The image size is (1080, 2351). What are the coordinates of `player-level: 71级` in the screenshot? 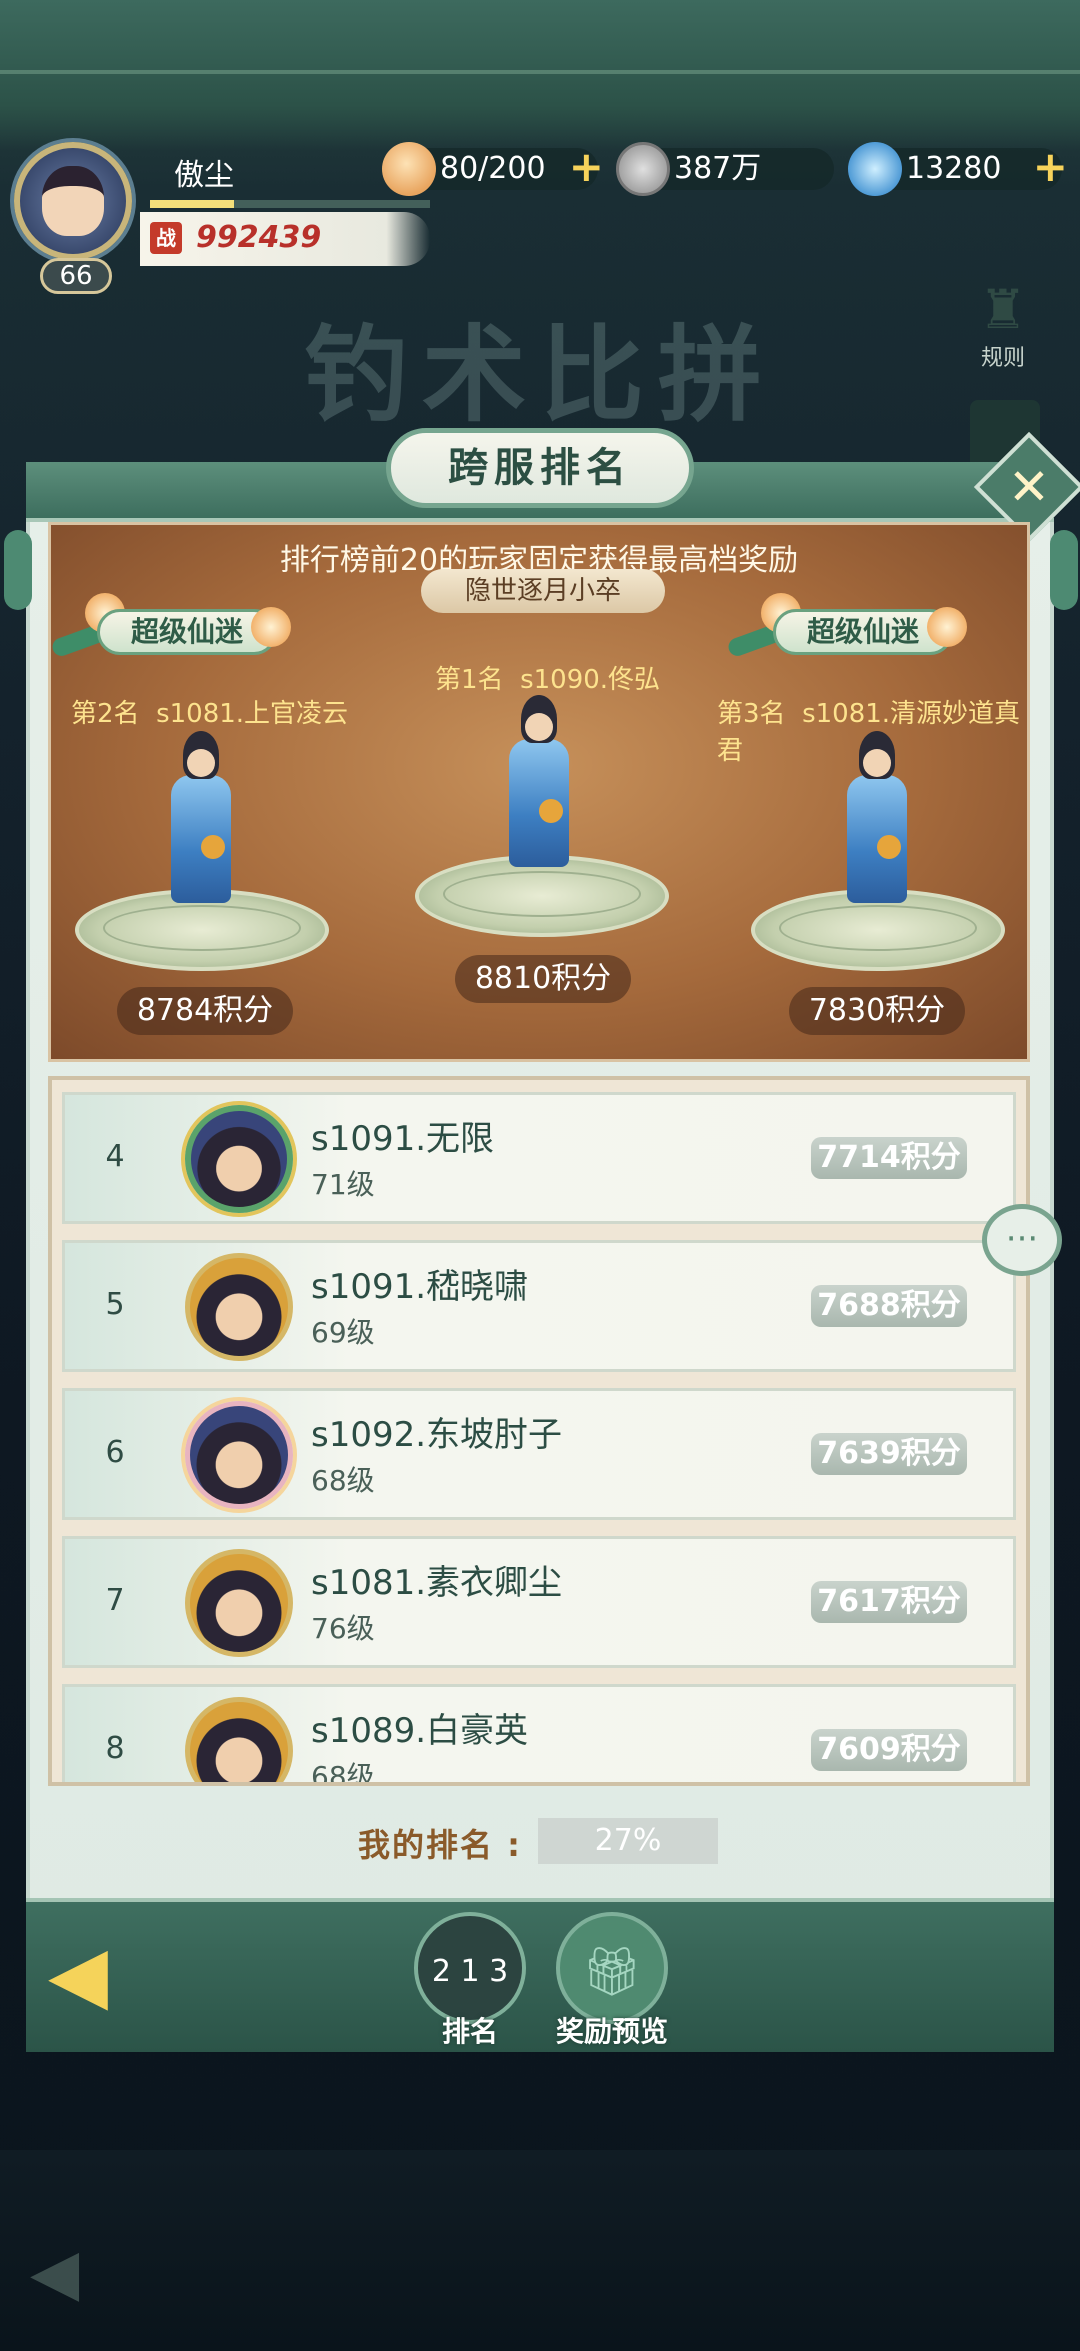 It's located at (343, 1184).